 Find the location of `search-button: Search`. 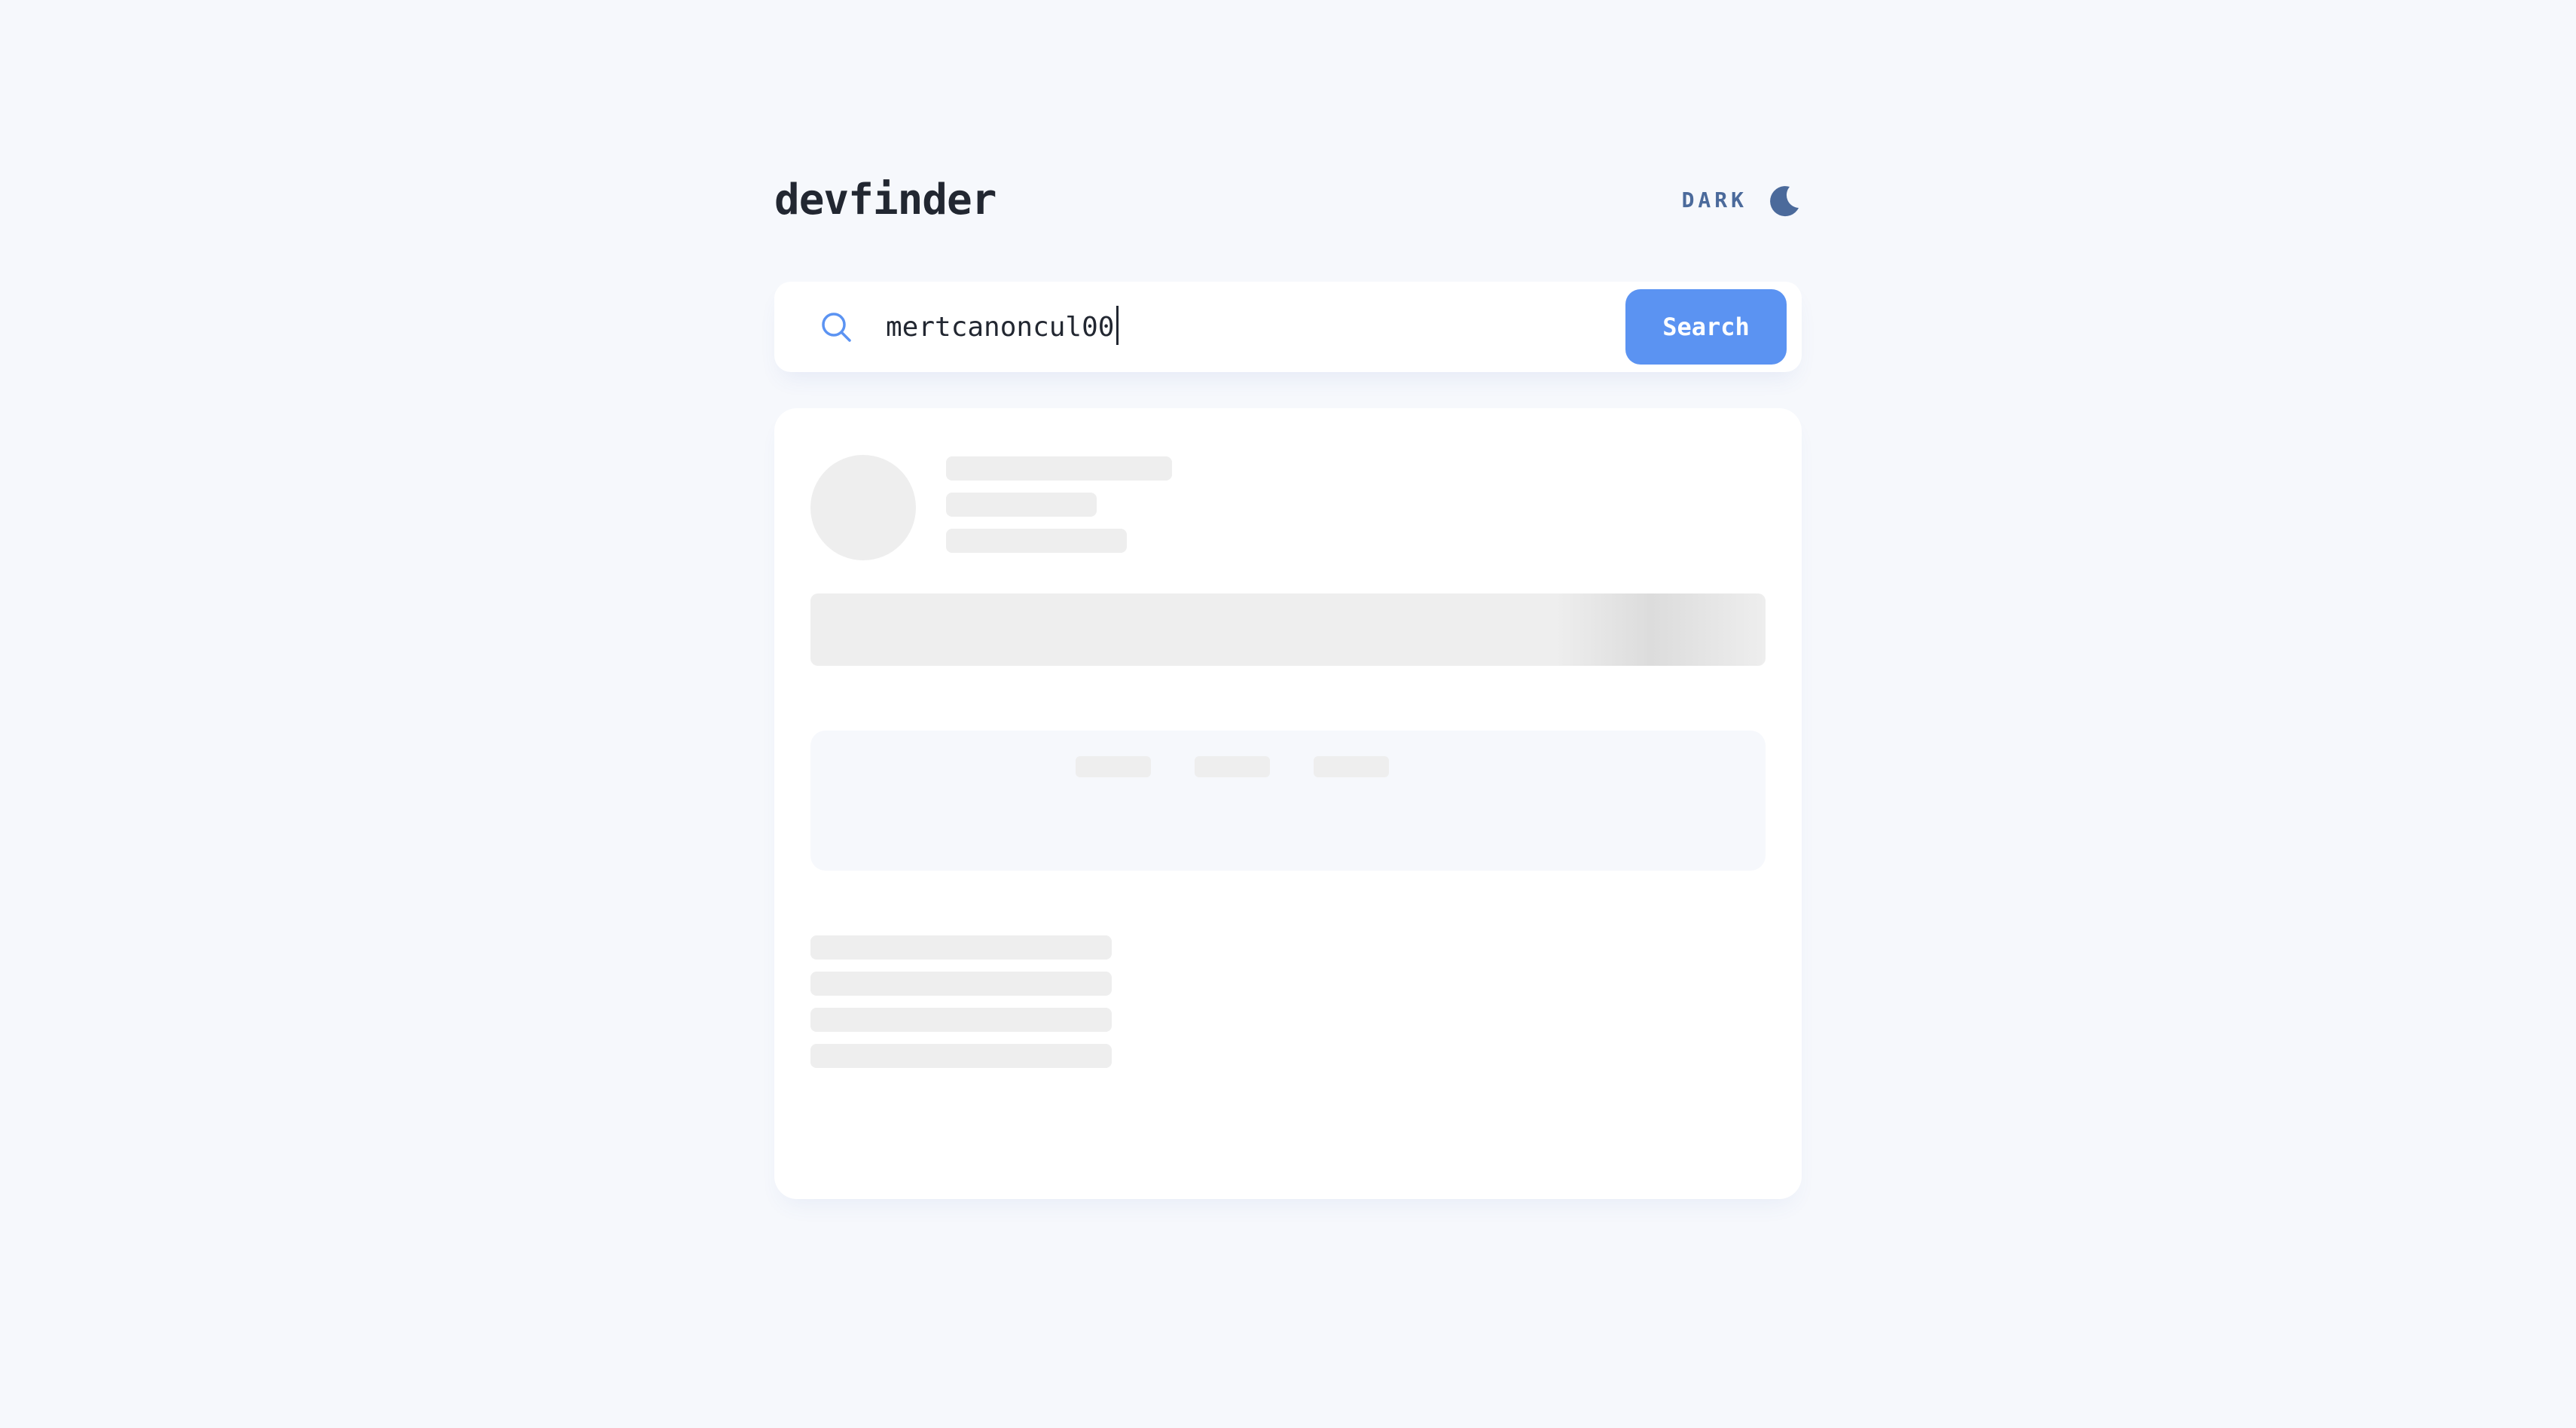

search-button: Search is located at coordinates (1706, 327).